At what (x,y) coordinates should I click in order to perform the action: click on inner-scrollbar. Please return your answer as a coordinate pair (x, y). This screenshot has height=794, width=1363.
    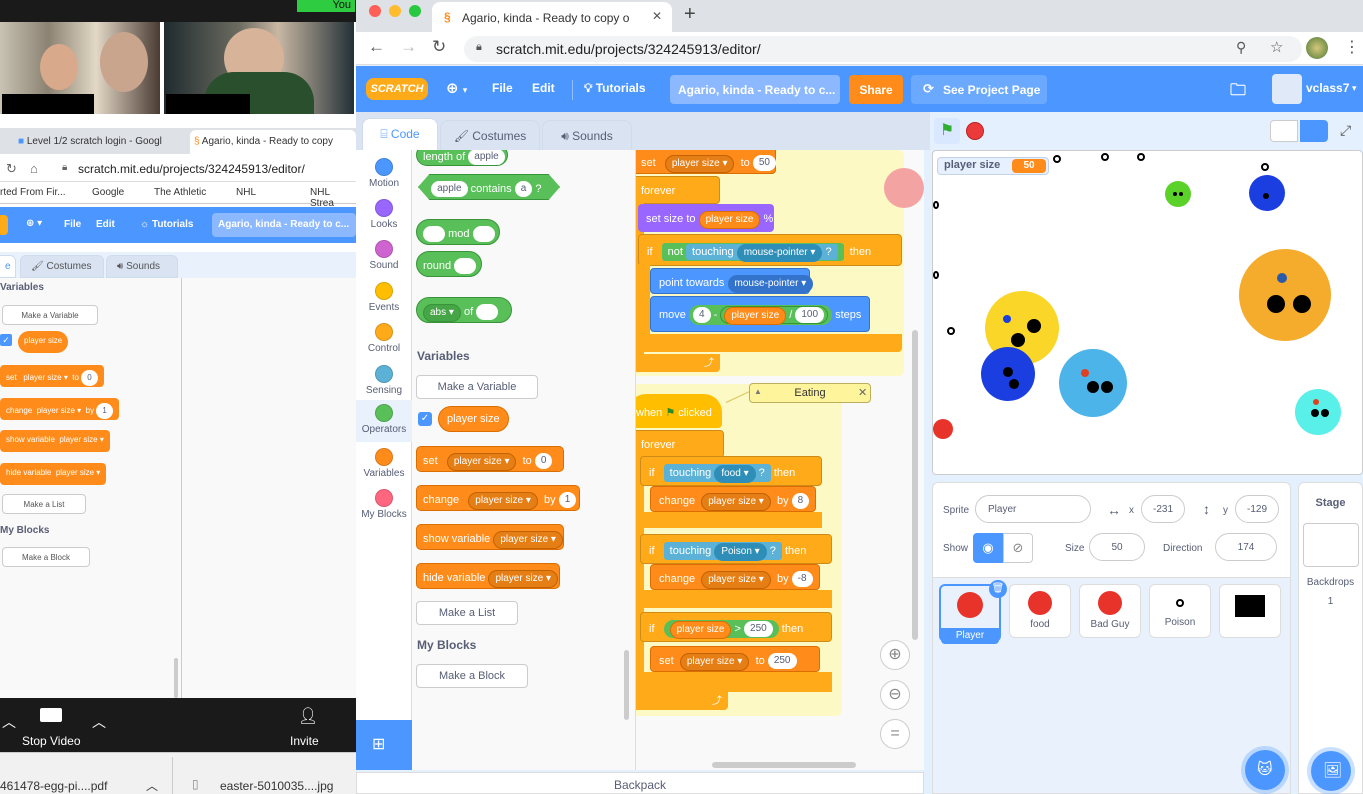
    Looking at the image, I should click on (176, 678).